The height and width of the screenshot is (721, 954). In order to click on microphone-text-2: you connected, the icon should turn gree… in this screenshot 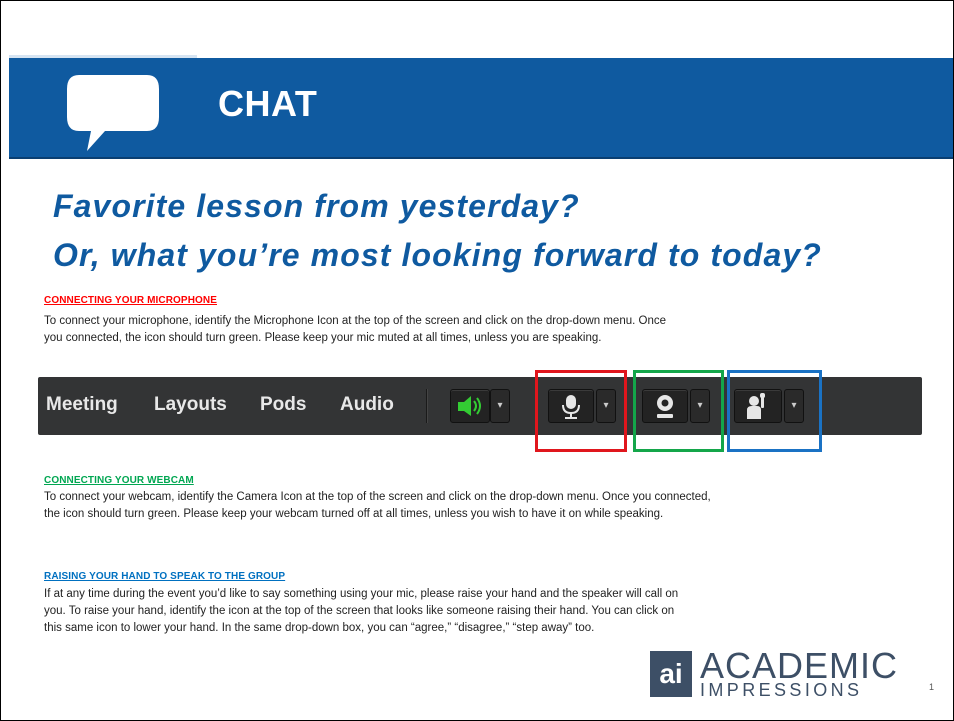, I will do `click(323, 338)`.